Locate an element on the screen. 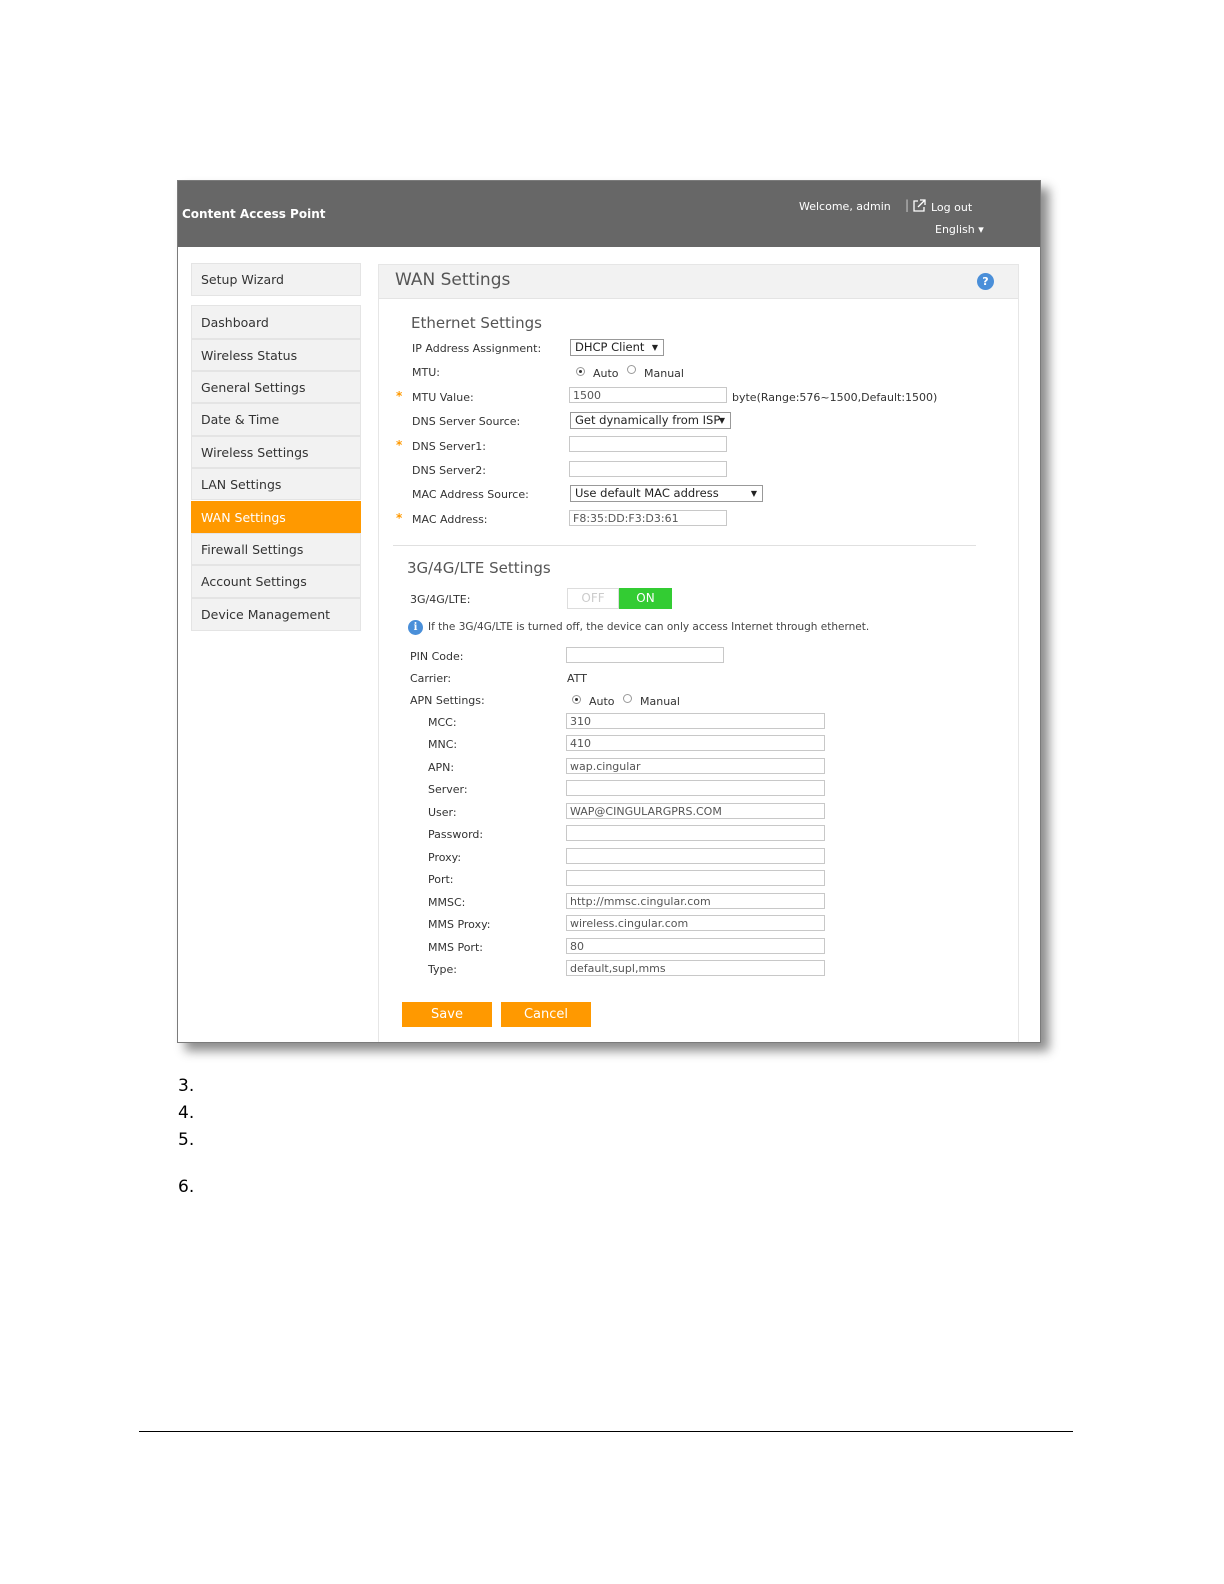  mms-port-label: MMS Port: is located at coordinates (455, 947).